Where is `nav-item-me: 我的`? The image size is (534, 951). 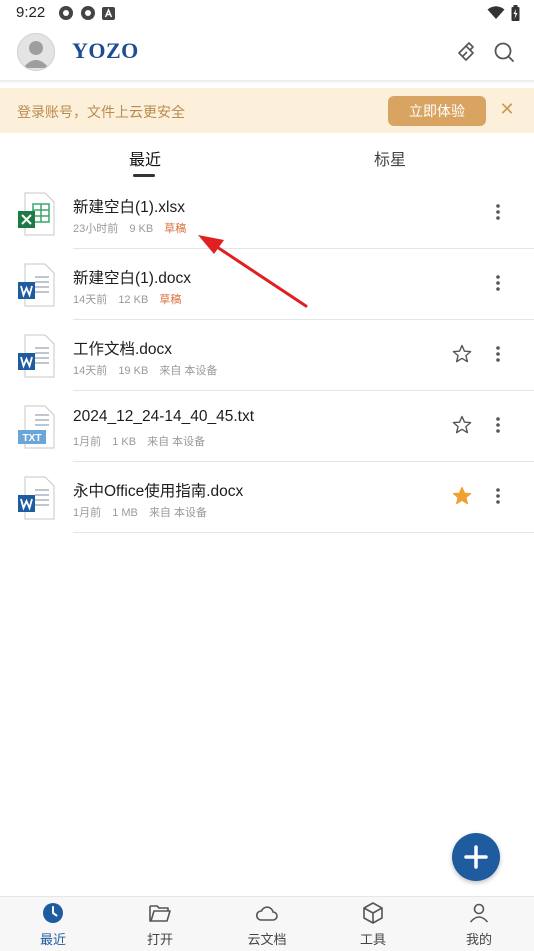
nav-item-me: 我的 is located at coordinates (479, 924).